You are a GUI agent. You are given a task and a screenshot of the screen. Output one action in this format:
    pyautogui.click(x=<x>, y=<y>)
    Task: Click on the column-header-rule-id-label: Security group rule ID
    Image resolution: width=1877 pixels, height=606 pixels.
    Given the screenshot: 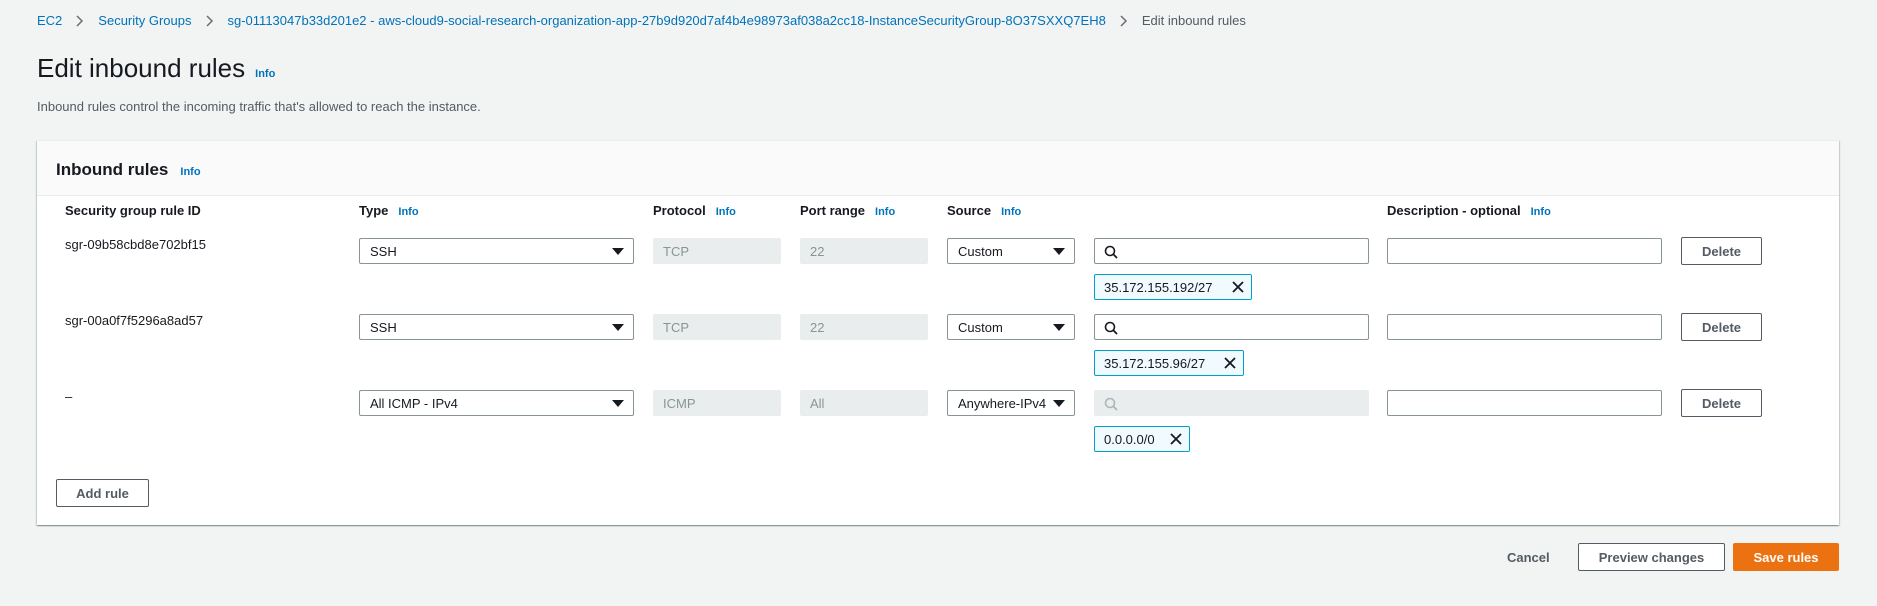 What is the action you would take?
    pyautogui.click(x=133, y=210)
    